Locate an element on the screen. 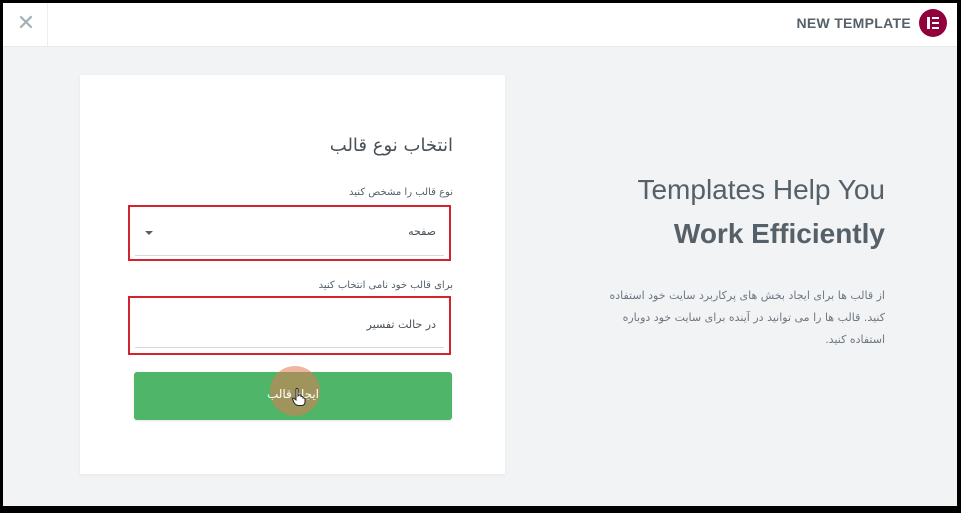 This screenshot has width=961, height=513. create-template-button: ایجاد قالب is located at coordinates (293, 393).